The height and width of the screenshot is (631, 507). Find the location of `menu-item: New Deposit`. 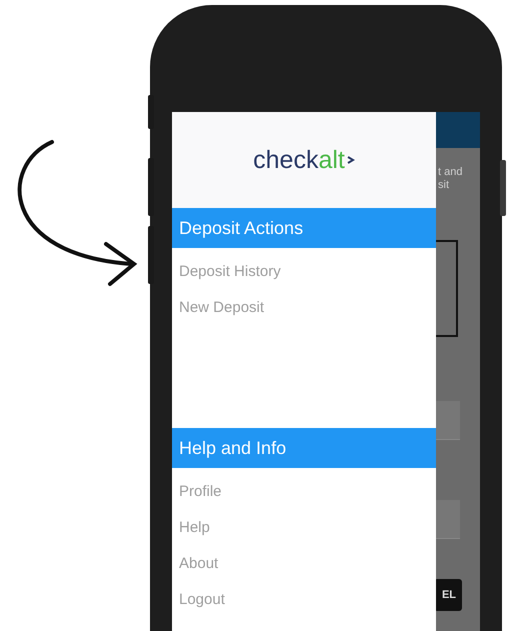

menu-item: New Deposit is located at coordinates (221, 308).